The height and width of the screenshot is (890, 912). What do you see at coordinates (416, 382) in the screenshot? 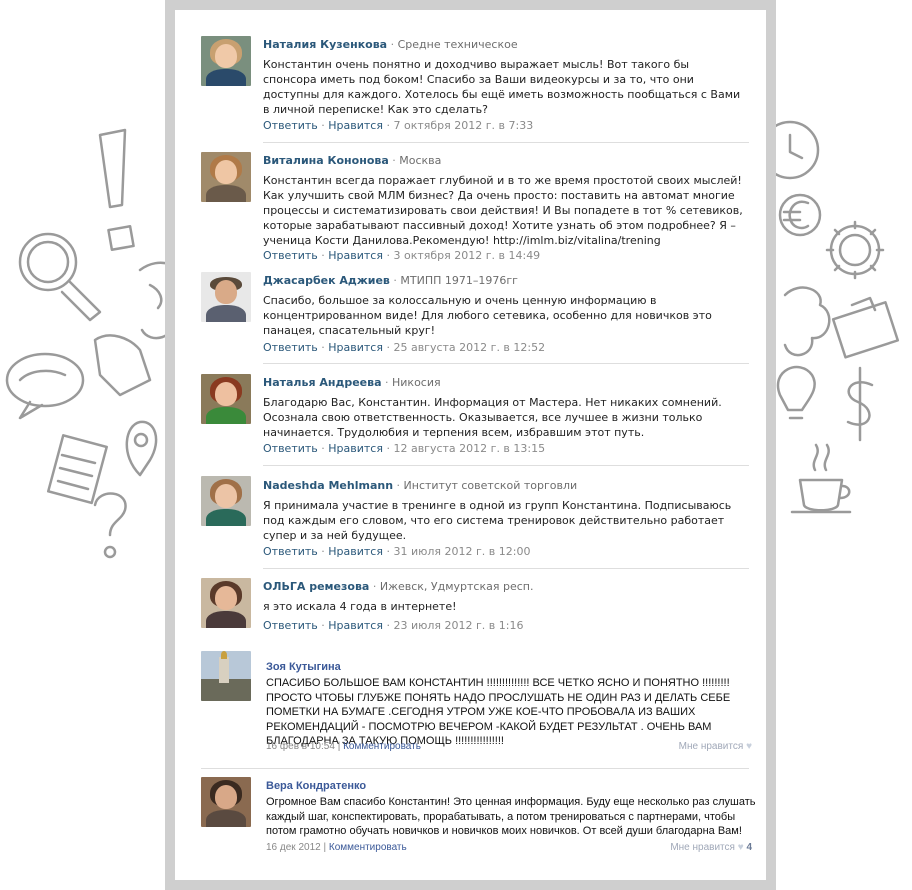
I see `author-meta: Никосия` at bounding box center [416, 382].